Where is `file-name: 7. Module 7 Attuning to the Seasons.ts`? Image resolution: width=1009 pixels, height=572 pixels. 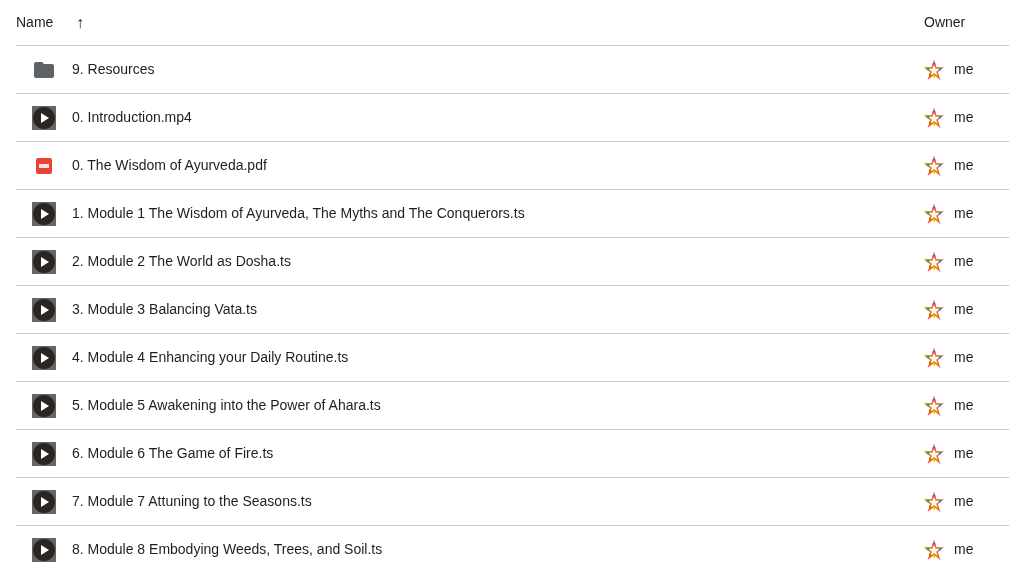
file-name: 7. Module 7 Attuning to the Seasons.ts is located at coordinates (498, 501).